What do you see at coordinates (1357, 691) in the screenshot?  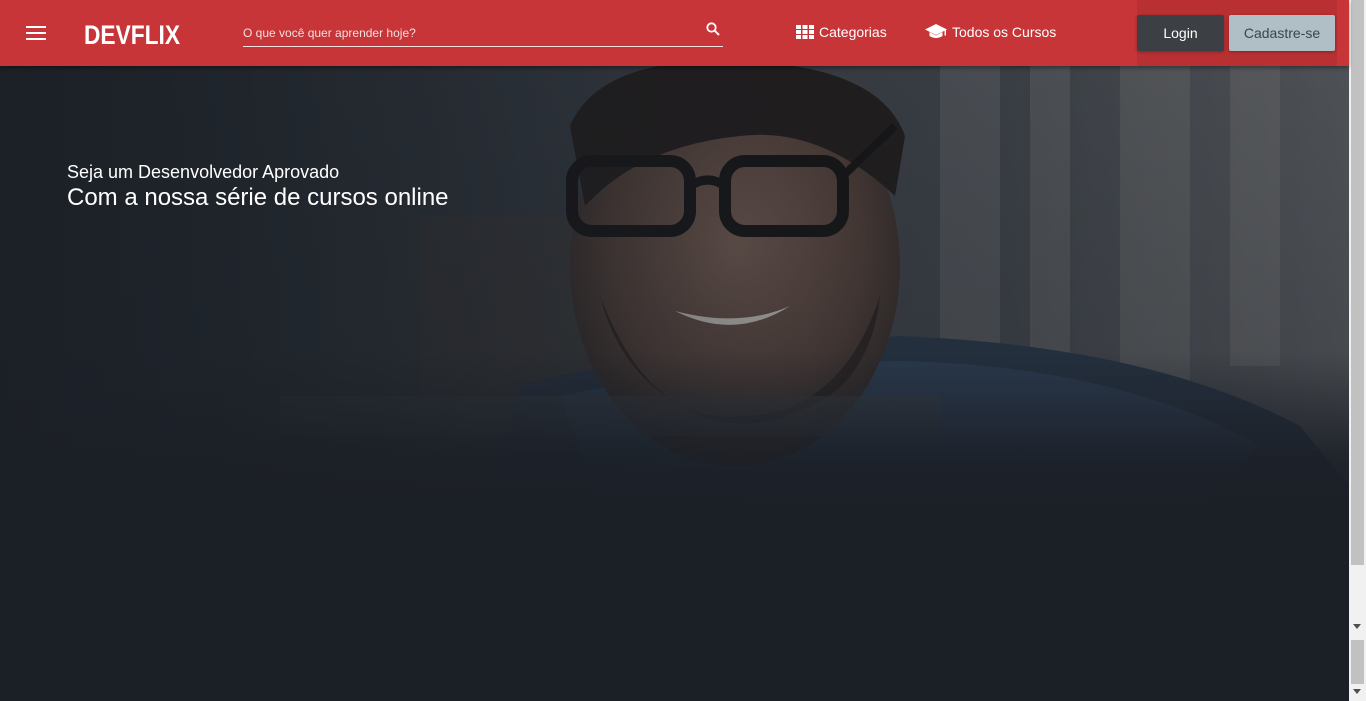 I see `scroll-down-arrow-icon-bottom` at bounding box center [1357, 691].